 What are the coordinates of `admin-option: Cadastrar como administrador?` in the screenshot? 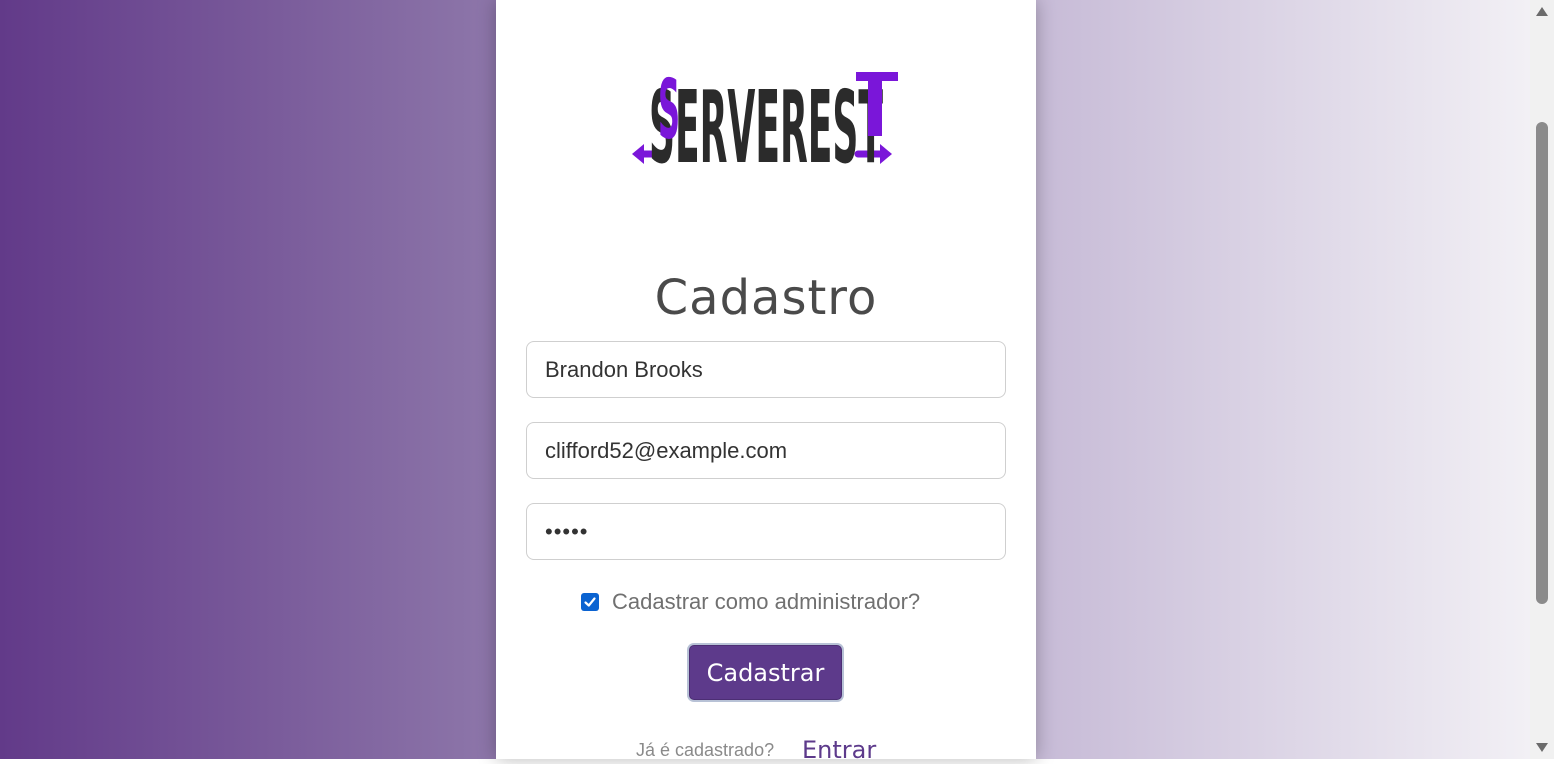 It's located at (750, 602).